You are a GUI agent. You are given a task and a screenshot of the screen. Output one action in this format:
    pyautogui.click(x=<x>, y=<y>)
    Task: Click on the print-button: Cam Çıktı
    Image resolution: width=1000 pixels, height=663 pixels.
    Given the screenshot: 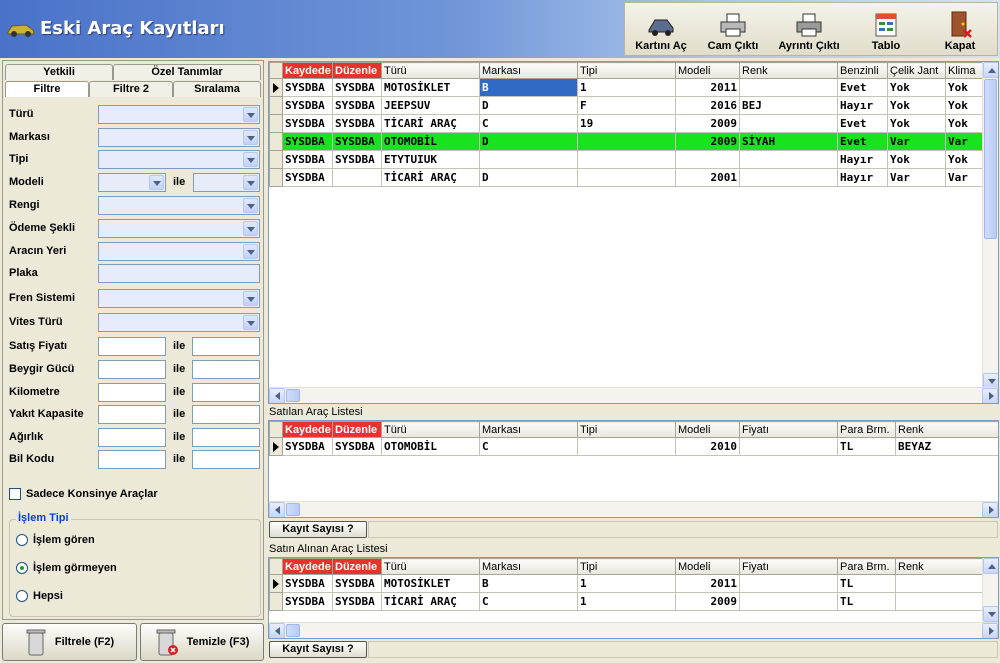 What is the action you would take?
    pyautogui.click(x=733, y=29)
    